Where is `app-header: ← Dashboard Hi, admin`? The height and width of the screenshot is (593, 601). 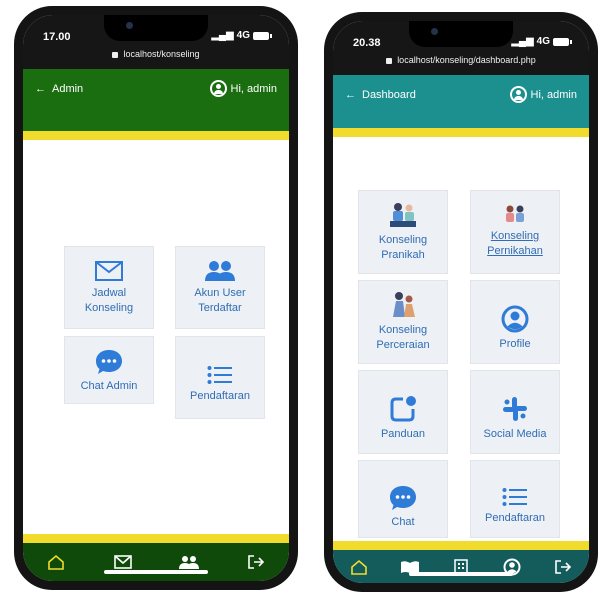 app-header: ← Dashboard Hi, admin is located at coordinates (461, 101).